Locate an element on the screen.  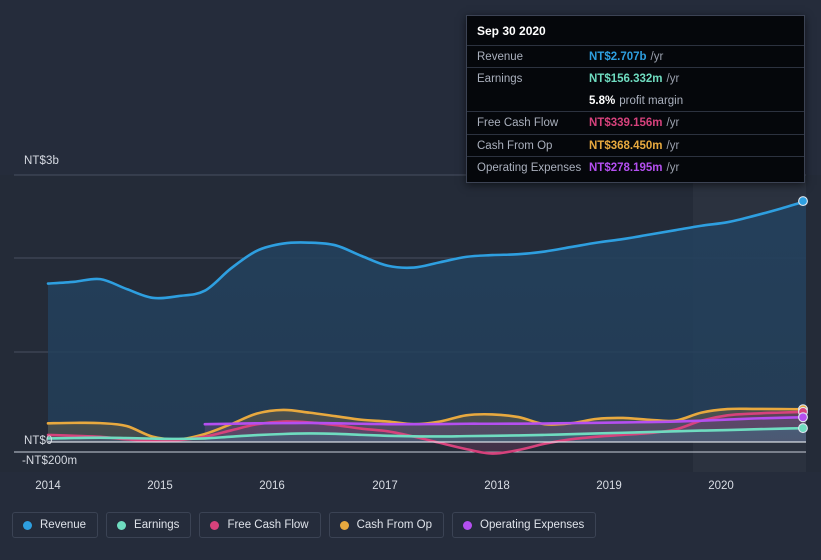
legend-item-revenue: Revenue is located at coordinates (55, 525).